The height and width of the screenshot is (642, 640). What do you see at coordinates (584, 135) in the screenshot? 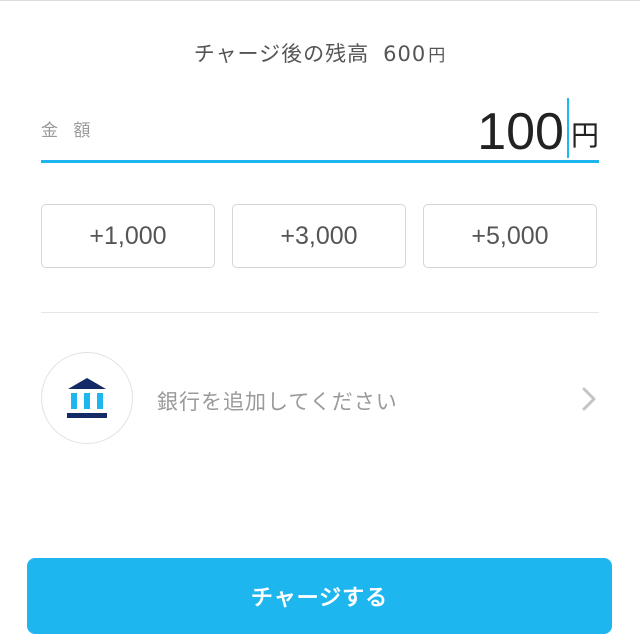
I see `amount-unit: 円` at bounding box center [584, 135].